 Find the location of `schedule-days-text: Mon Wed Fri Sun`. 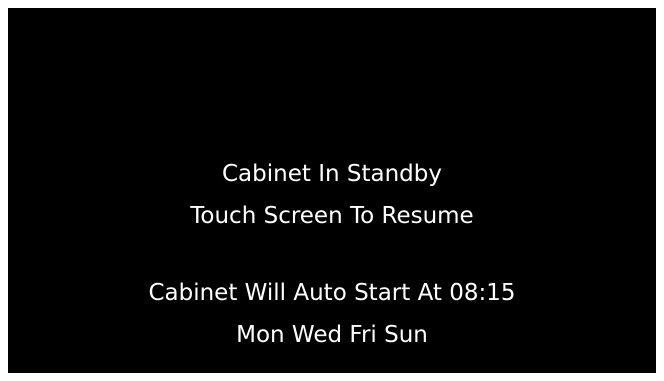

schedule-days-text: Mon Wed Fri Sun is located at coordinates (332, 335).